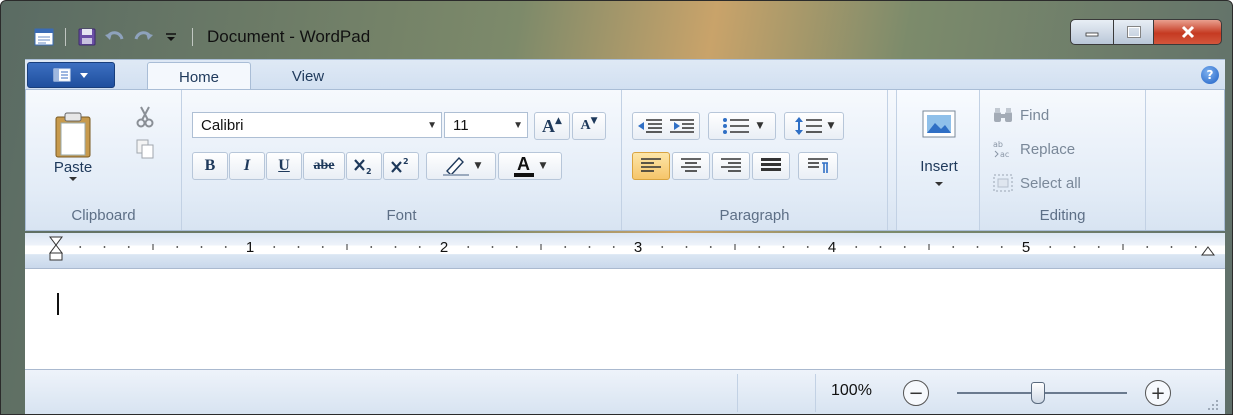 This screenshot has width=1233, height=415. I want to click on text-color-letter: A, so click(524, 163).